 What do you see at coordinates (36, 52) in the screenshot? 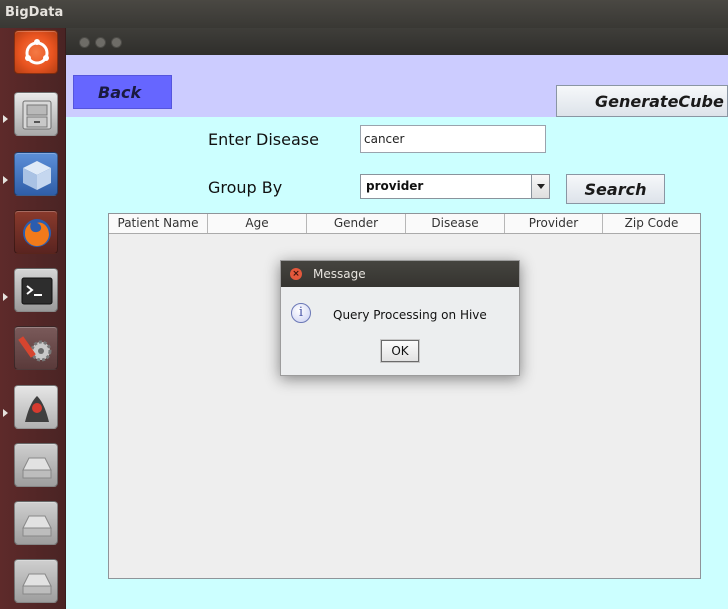
I see `ubuntu-dash-icon` at bounding box center [36, 52].